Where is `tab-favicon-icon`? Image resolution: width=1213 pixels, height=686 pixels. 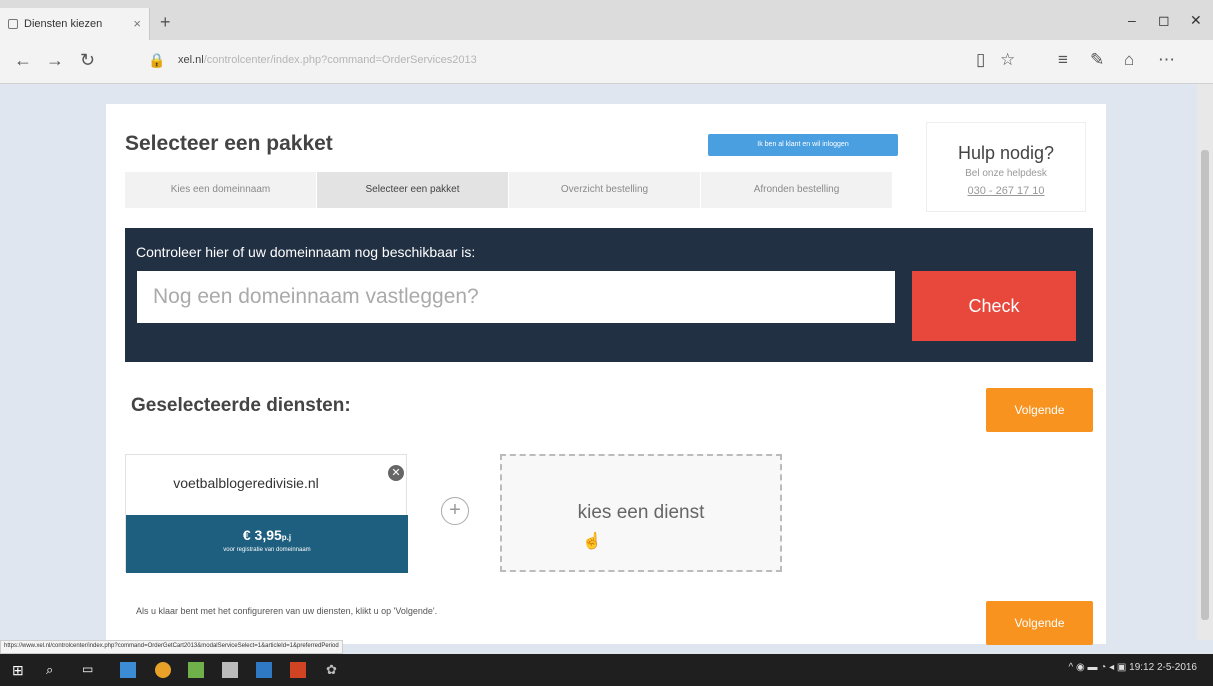
tab-favicon-icon is located at coordinates (13, 24).